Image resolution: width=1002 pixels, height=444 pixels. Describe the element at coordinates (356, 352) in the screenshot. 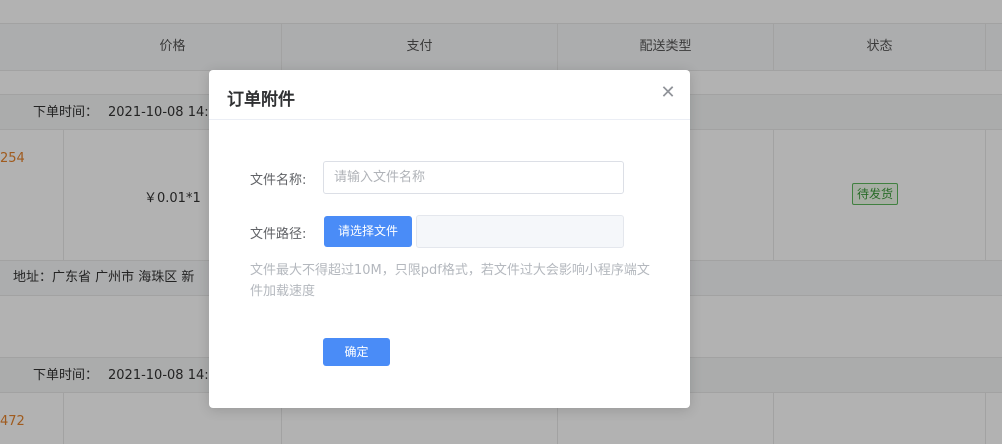

I see `confirm-button: 确定` at that location.